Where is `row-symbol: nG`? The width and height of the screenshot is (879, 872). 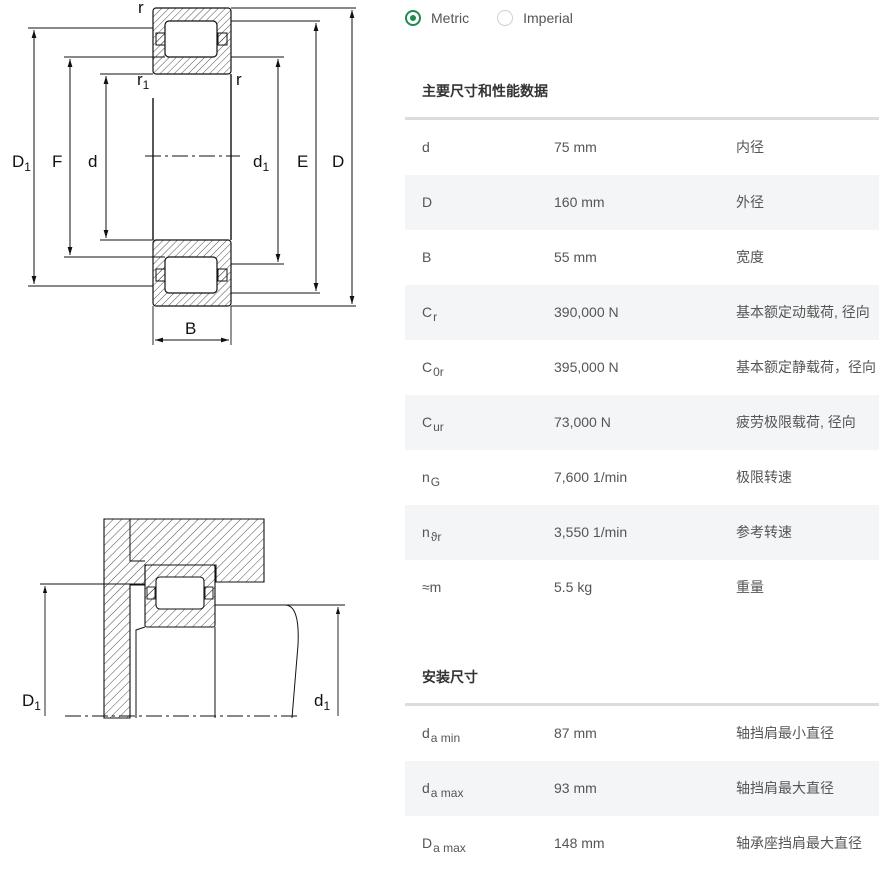 row-symbol: nG is located at coordinates (431, 477).